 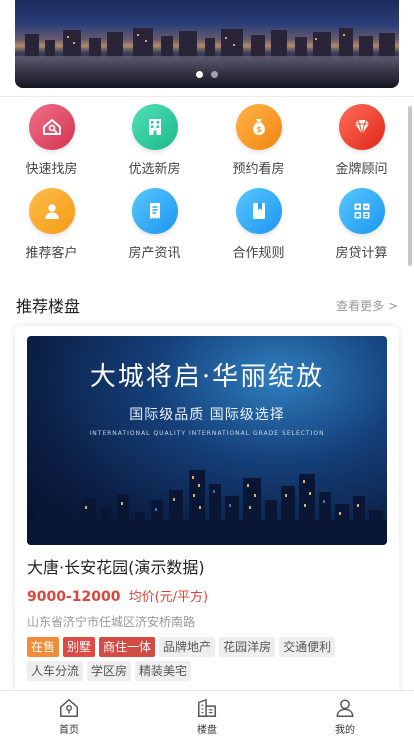 I want to click on image-skyline, so click(x=207, y=507).